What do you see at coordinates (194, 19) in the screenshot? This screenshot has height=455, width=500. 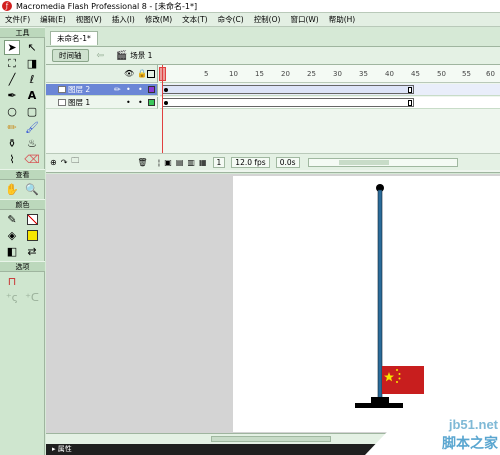 I see `menu-text: 文本(T)` at bounding box center [194, 19].